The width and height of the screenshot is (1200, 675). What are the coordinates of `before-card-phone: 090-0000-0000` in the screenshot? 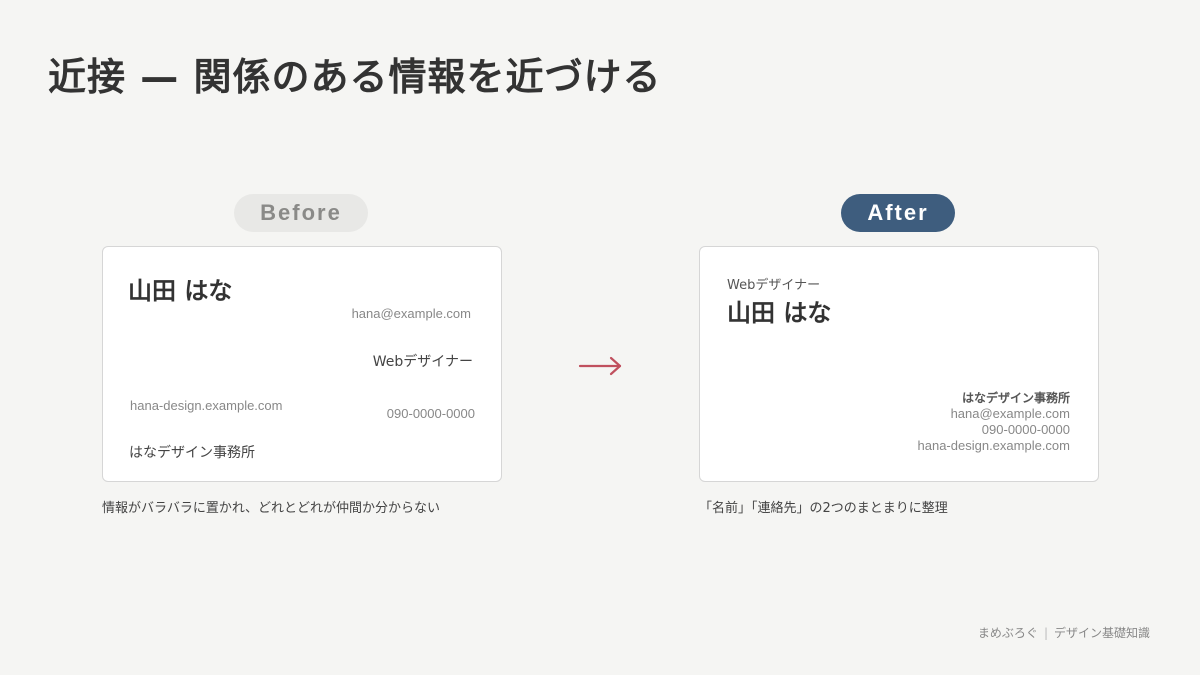 It's located at (430, 413).